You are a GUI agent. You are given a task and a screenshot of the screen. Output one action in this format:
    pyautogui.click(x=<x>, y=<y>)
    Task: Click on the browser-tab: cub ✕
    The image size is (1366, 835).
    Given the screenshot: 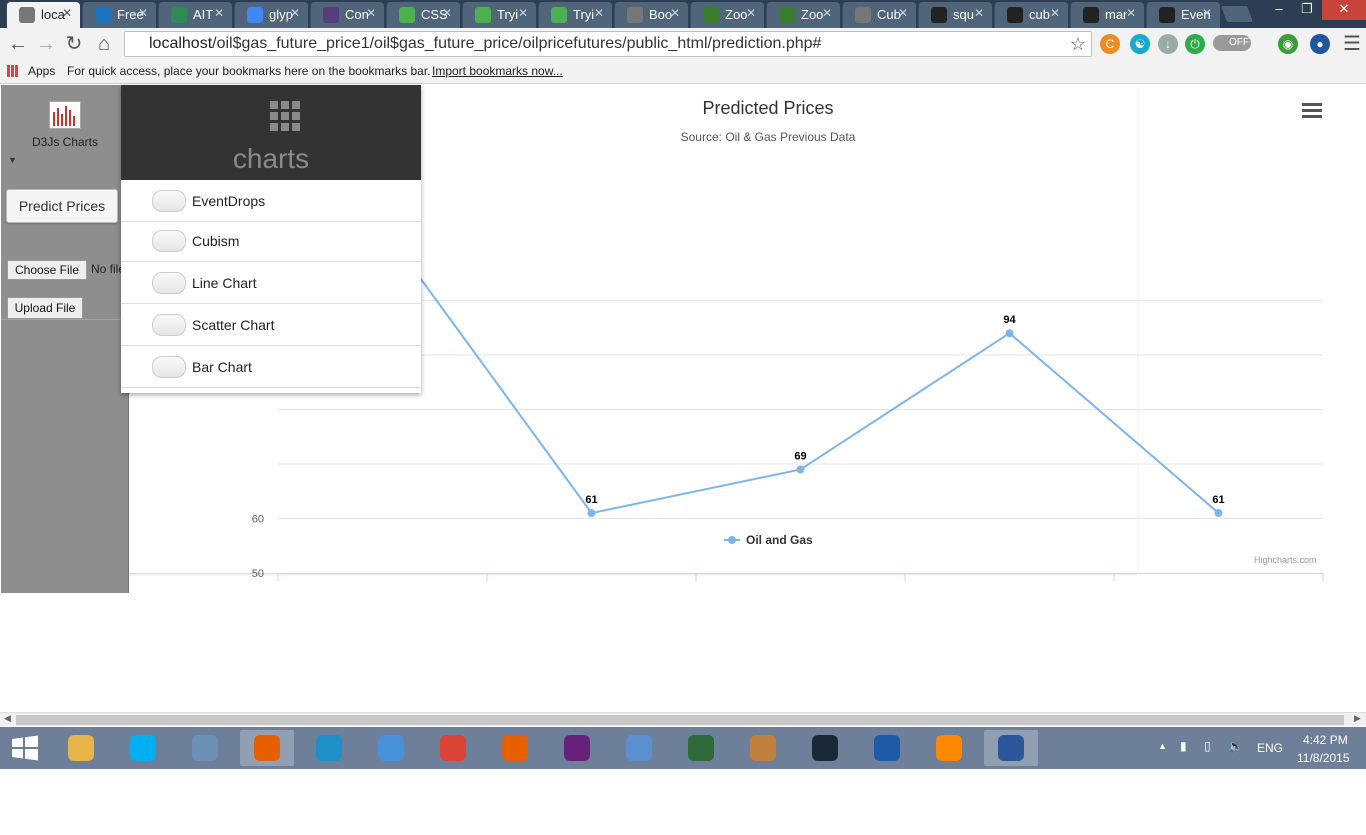 What is the action you would take?
    pyautogui.click(x=1031, y=15)
    